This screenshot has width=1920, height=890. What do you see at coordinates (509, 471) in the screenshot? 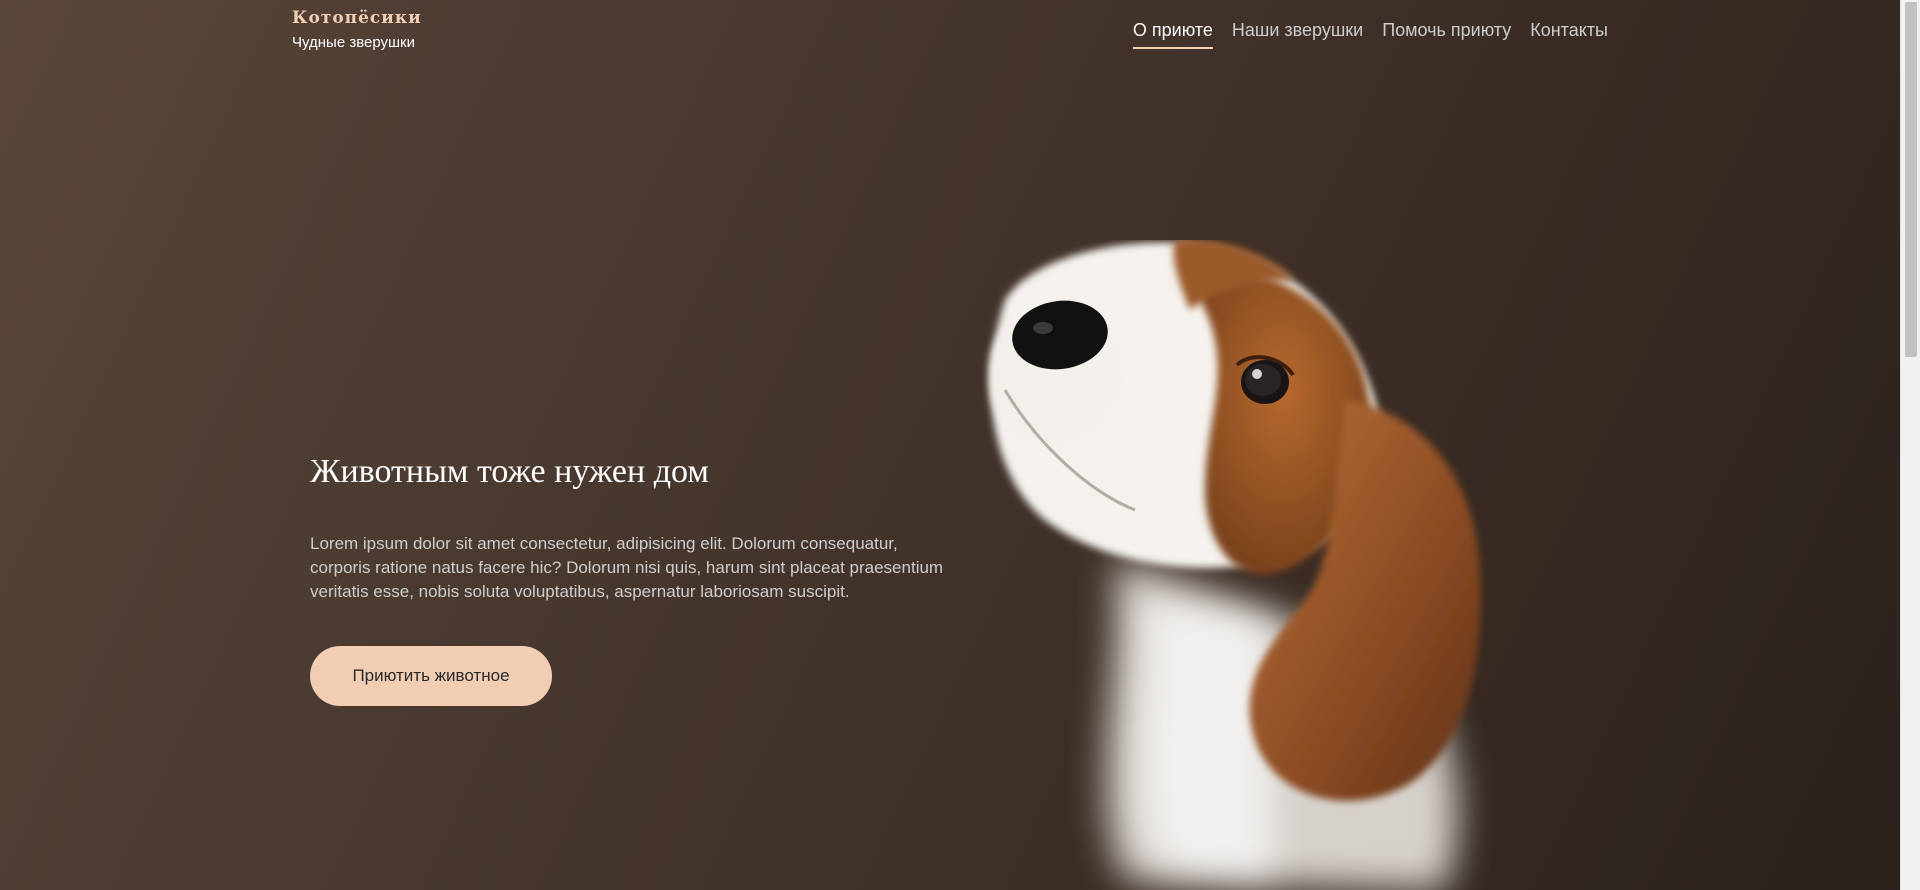
I see `hero-title: Животным тоже нужен дом` at bounding box center [509, 471].